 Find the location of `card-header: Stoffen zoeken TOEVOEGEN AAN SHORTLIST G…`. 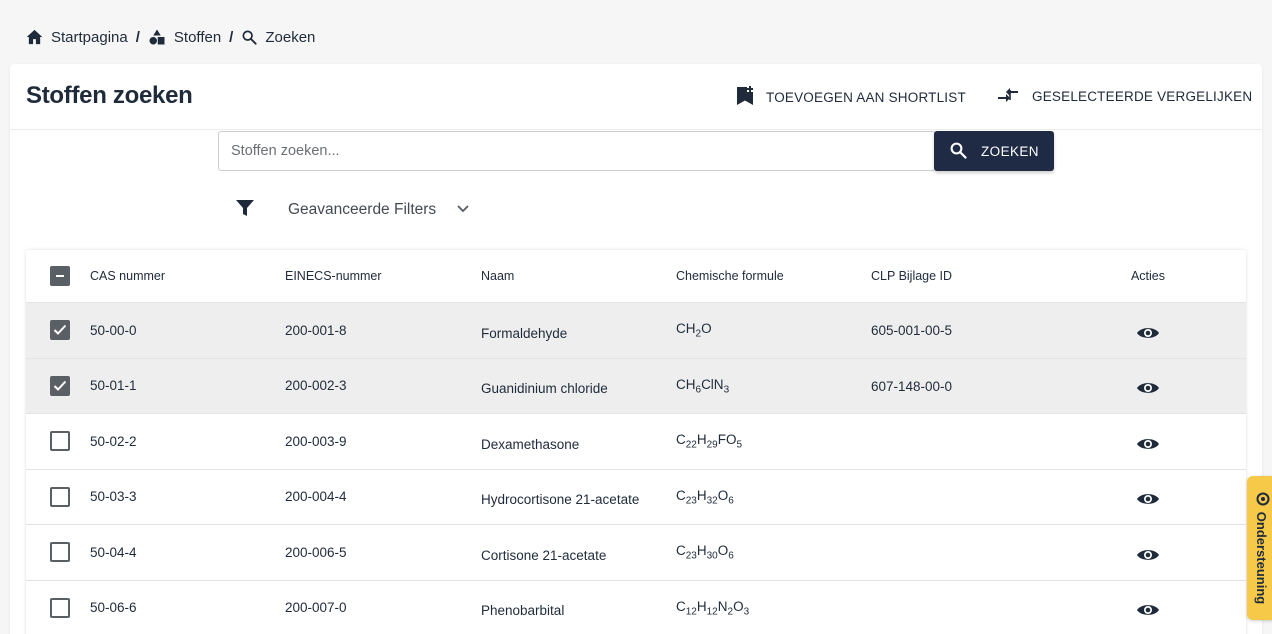

card-header: Stoffen zoeken TOEVOEGEN AAN SHORTLIST G… is located at coordinates (636, 97).